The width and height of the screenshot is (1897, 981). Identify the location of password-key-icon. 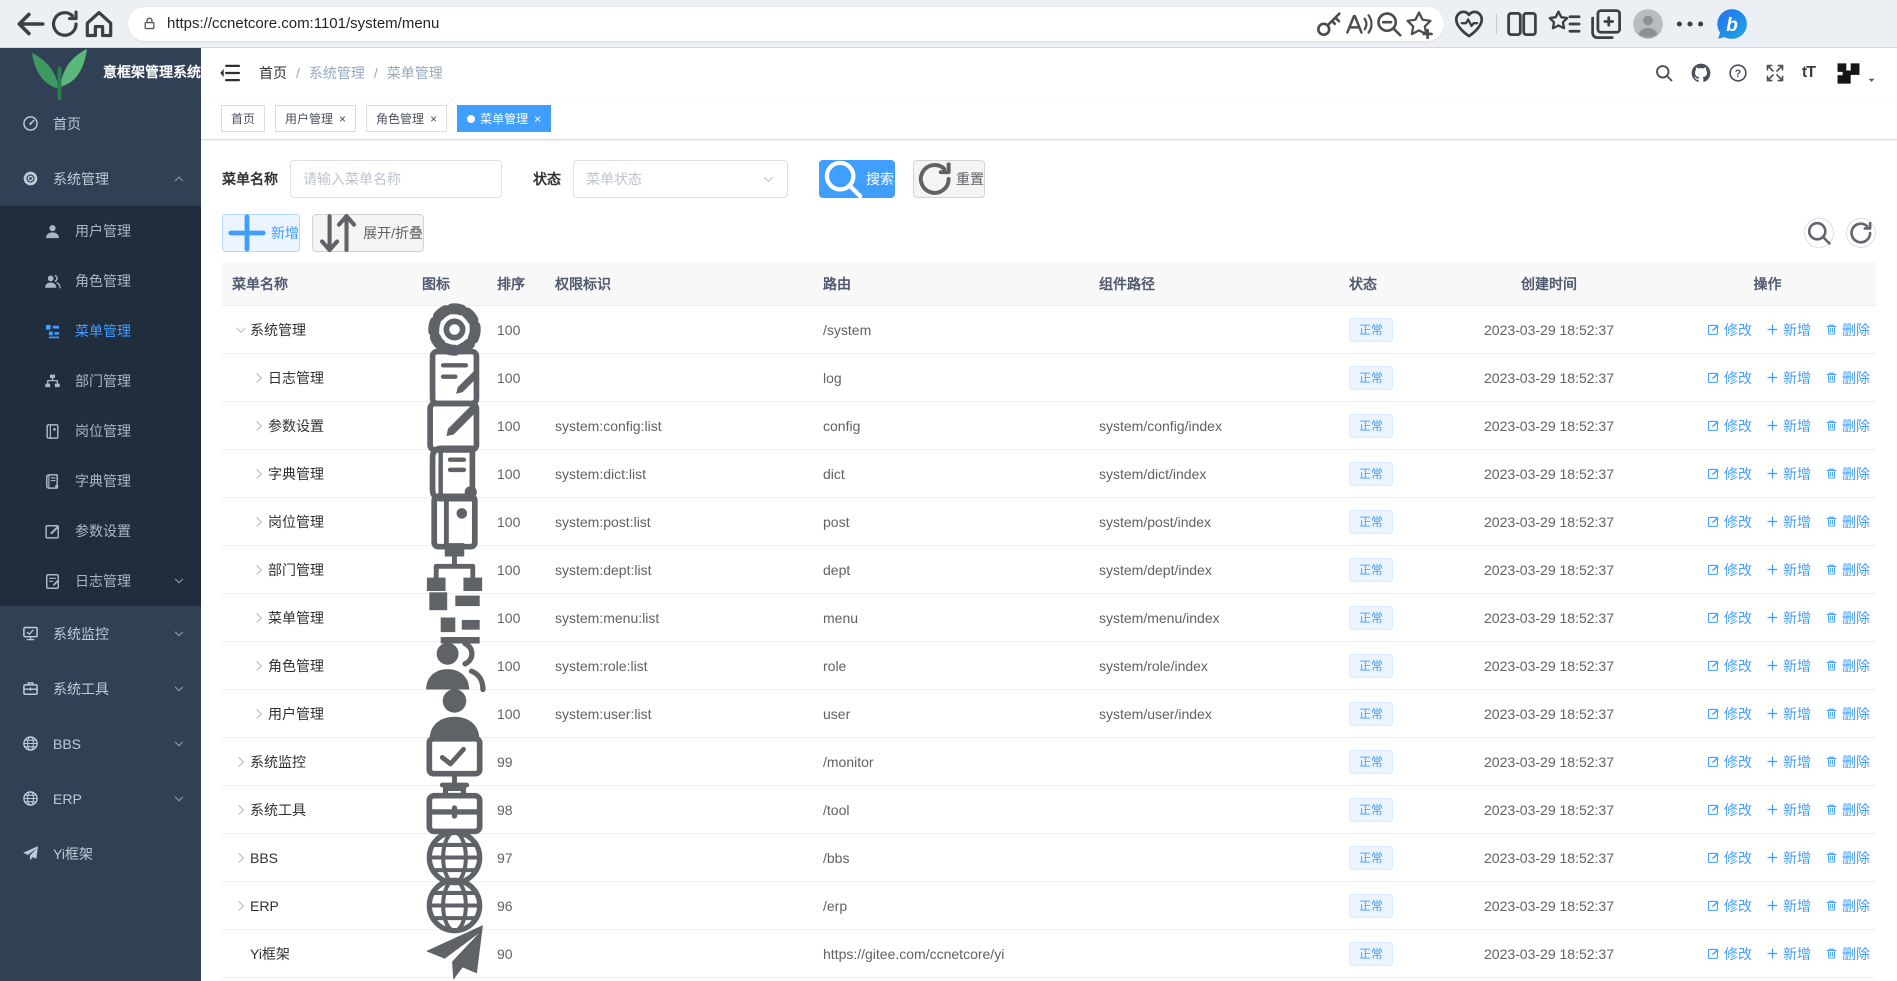
(1329, 24).